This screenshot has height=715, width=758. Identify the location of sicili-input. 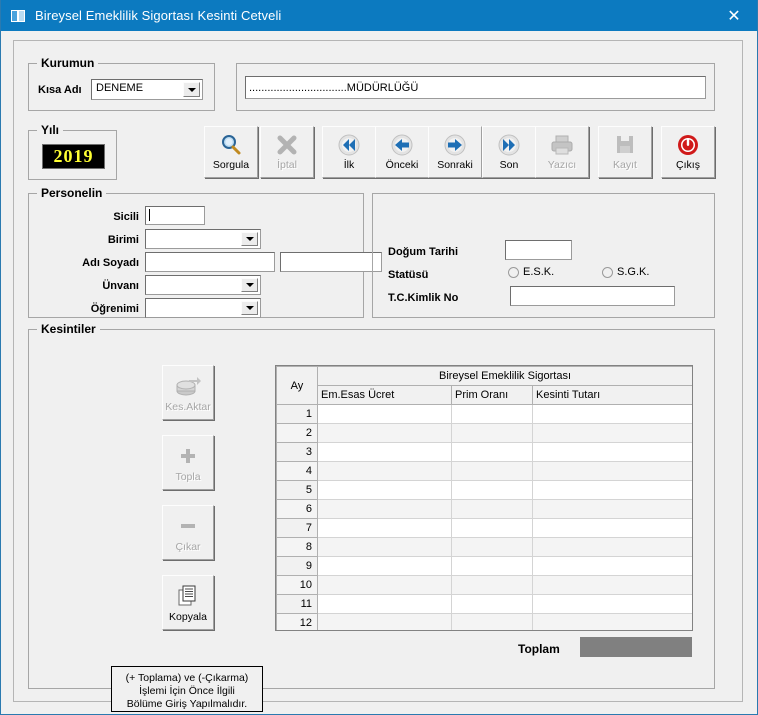
(175, 215).